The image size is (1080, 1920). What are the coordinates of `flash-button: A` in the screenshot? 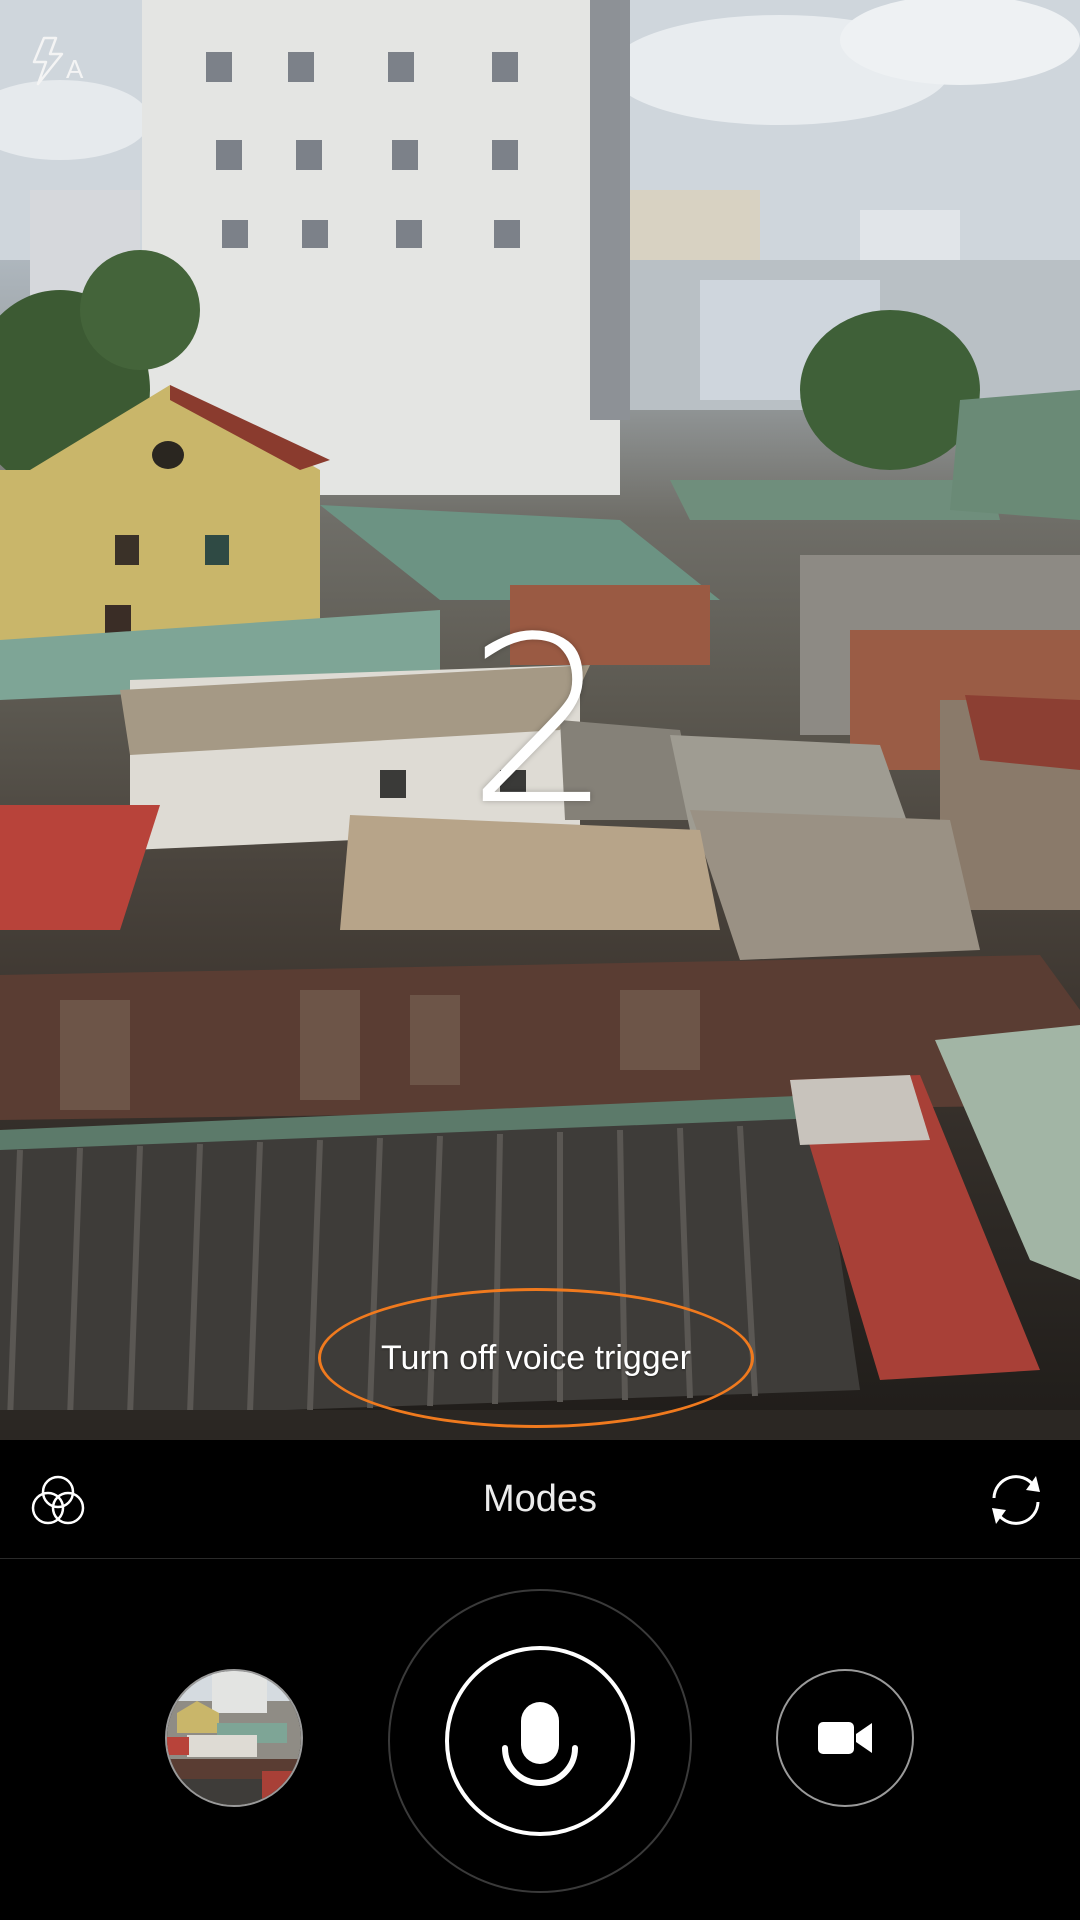 It's located at (58, 62).